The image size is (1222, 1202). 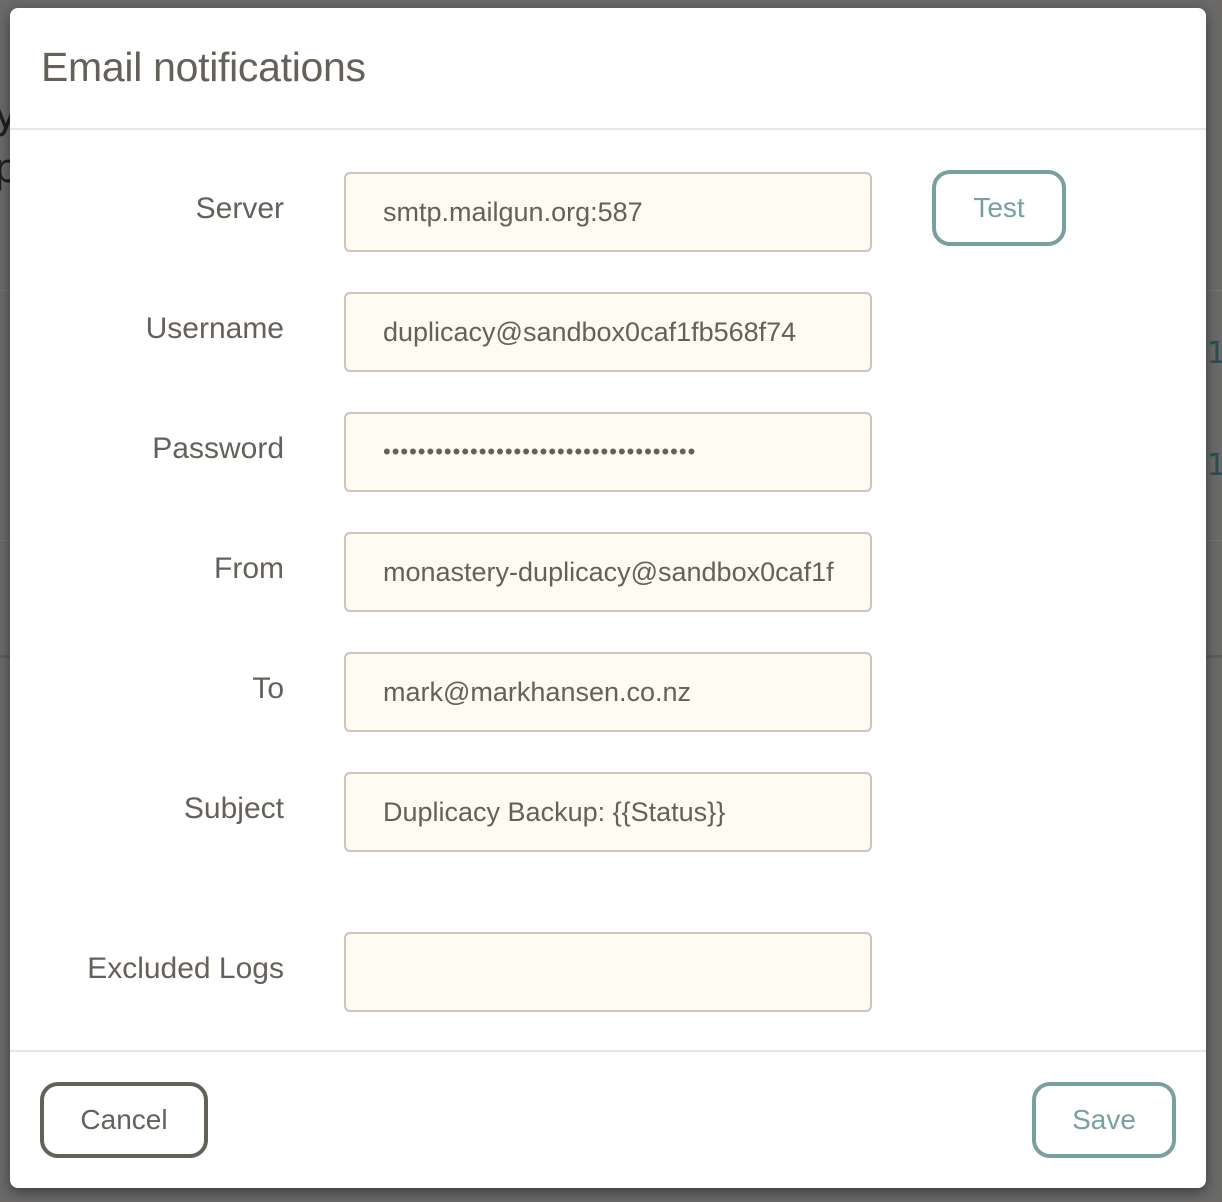 I want to click on subject-label: Subject, so click(x=233, y=808).